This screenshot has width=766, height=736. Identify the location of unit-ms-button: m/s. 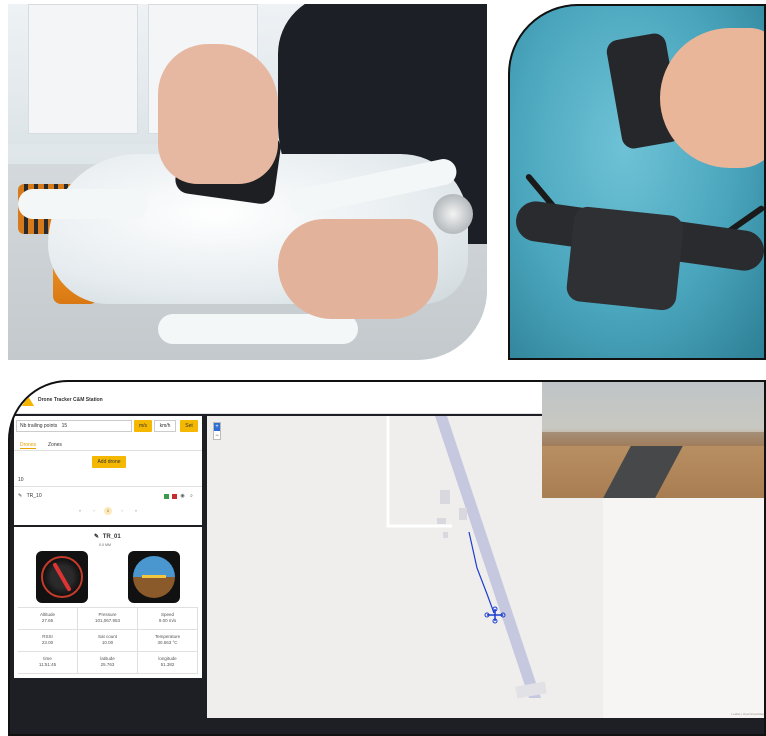
(143, 426).